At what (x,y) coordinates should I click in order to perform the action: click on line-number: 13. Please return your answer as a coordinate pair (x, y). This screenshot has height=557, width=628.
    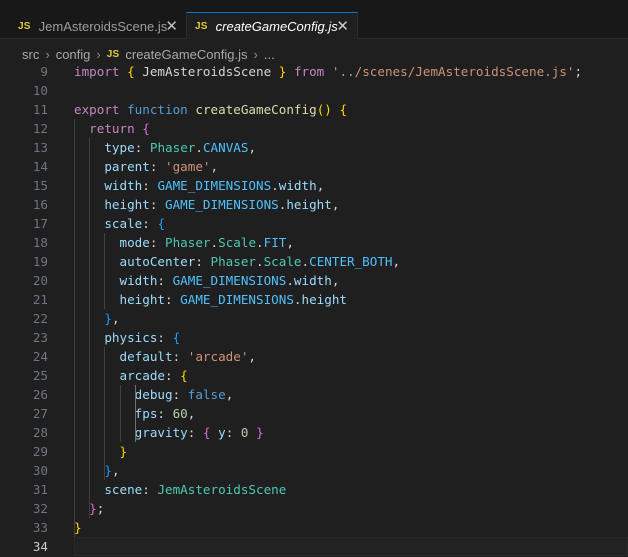
    Looking at the image, I should click on (40, 147).